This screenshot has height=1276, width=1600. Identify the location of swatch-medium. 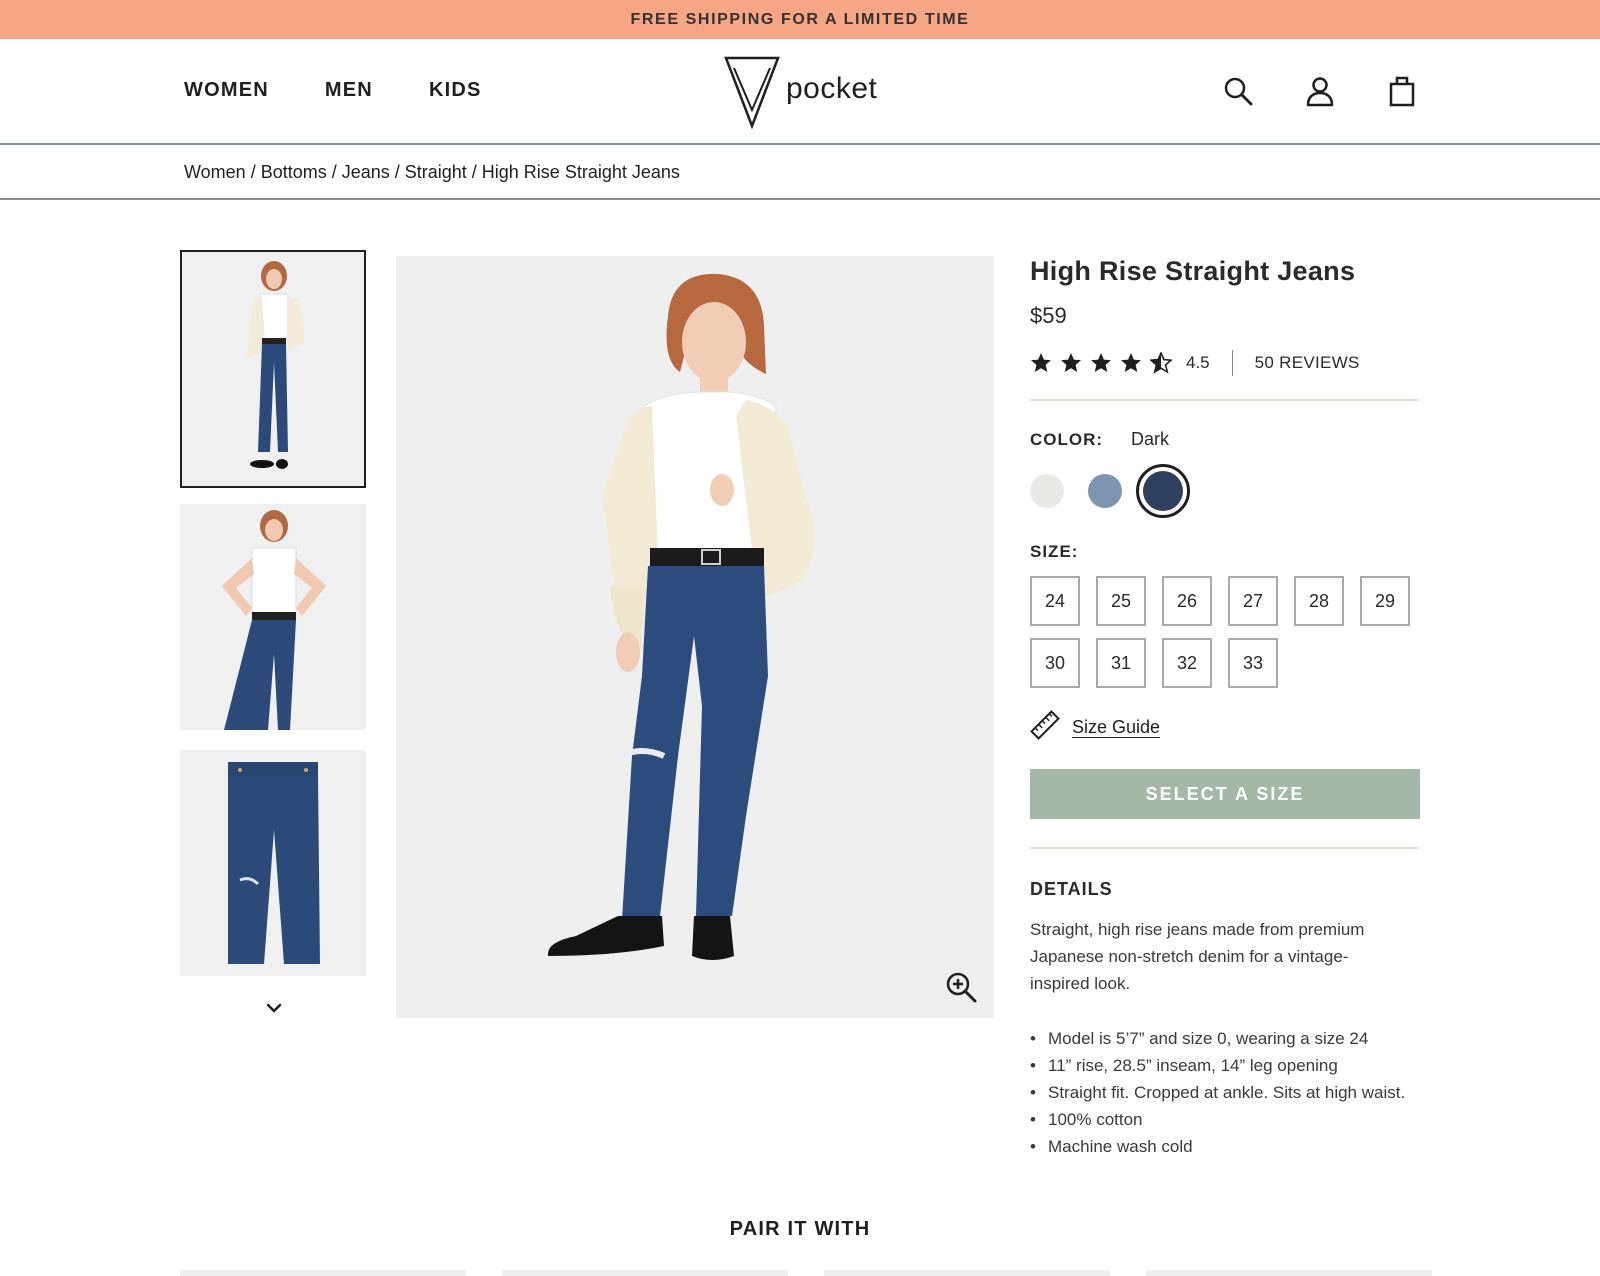
(1105, 491).